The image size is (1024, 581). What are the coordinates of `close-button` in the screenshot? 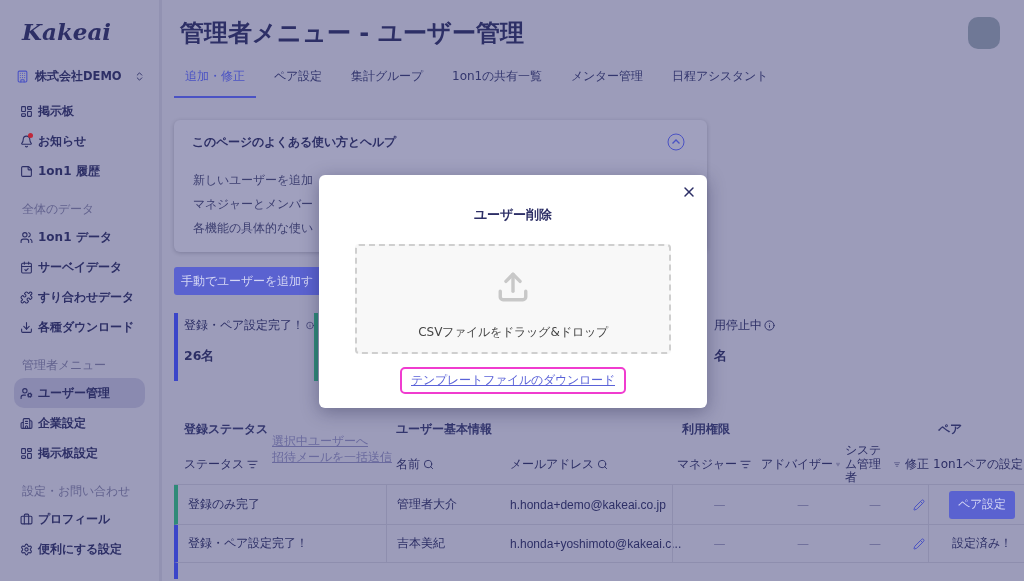 It's located at (689, 192).